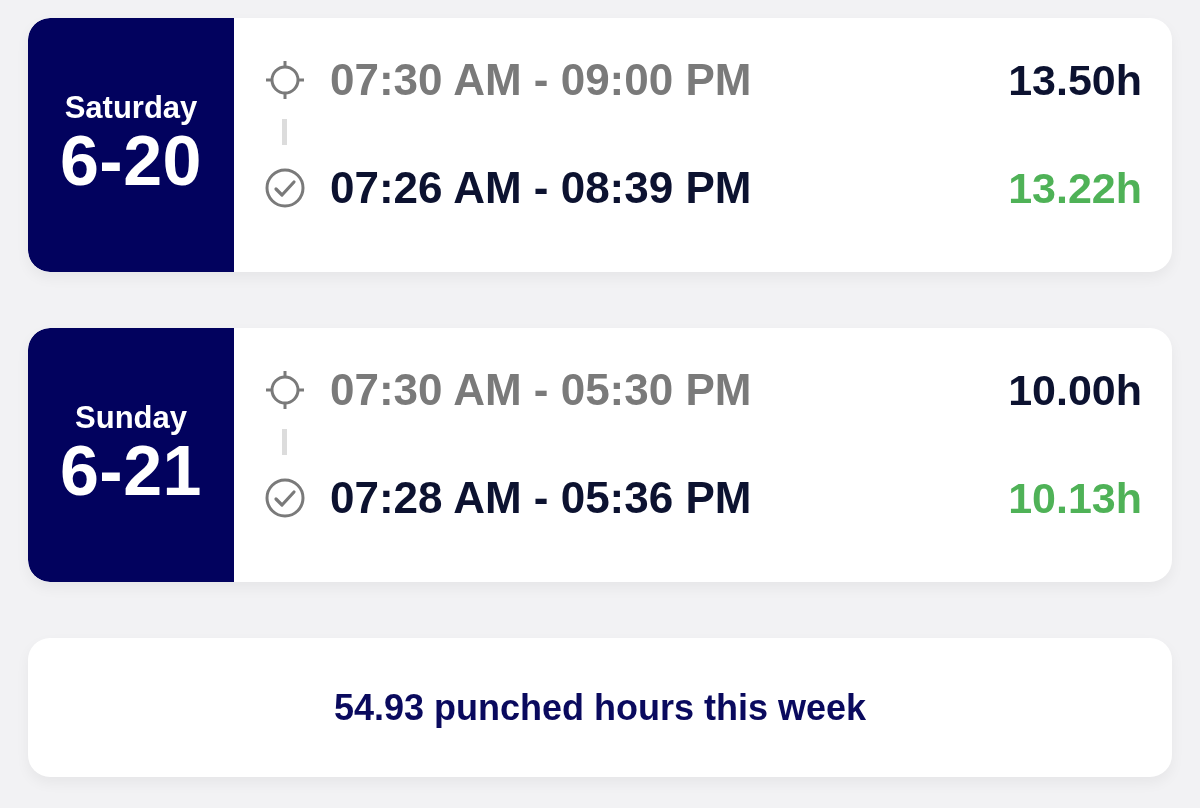  Describe the element at coordinates (131, 472) in the screenshot. I see `date-label: 6-21` at that location.